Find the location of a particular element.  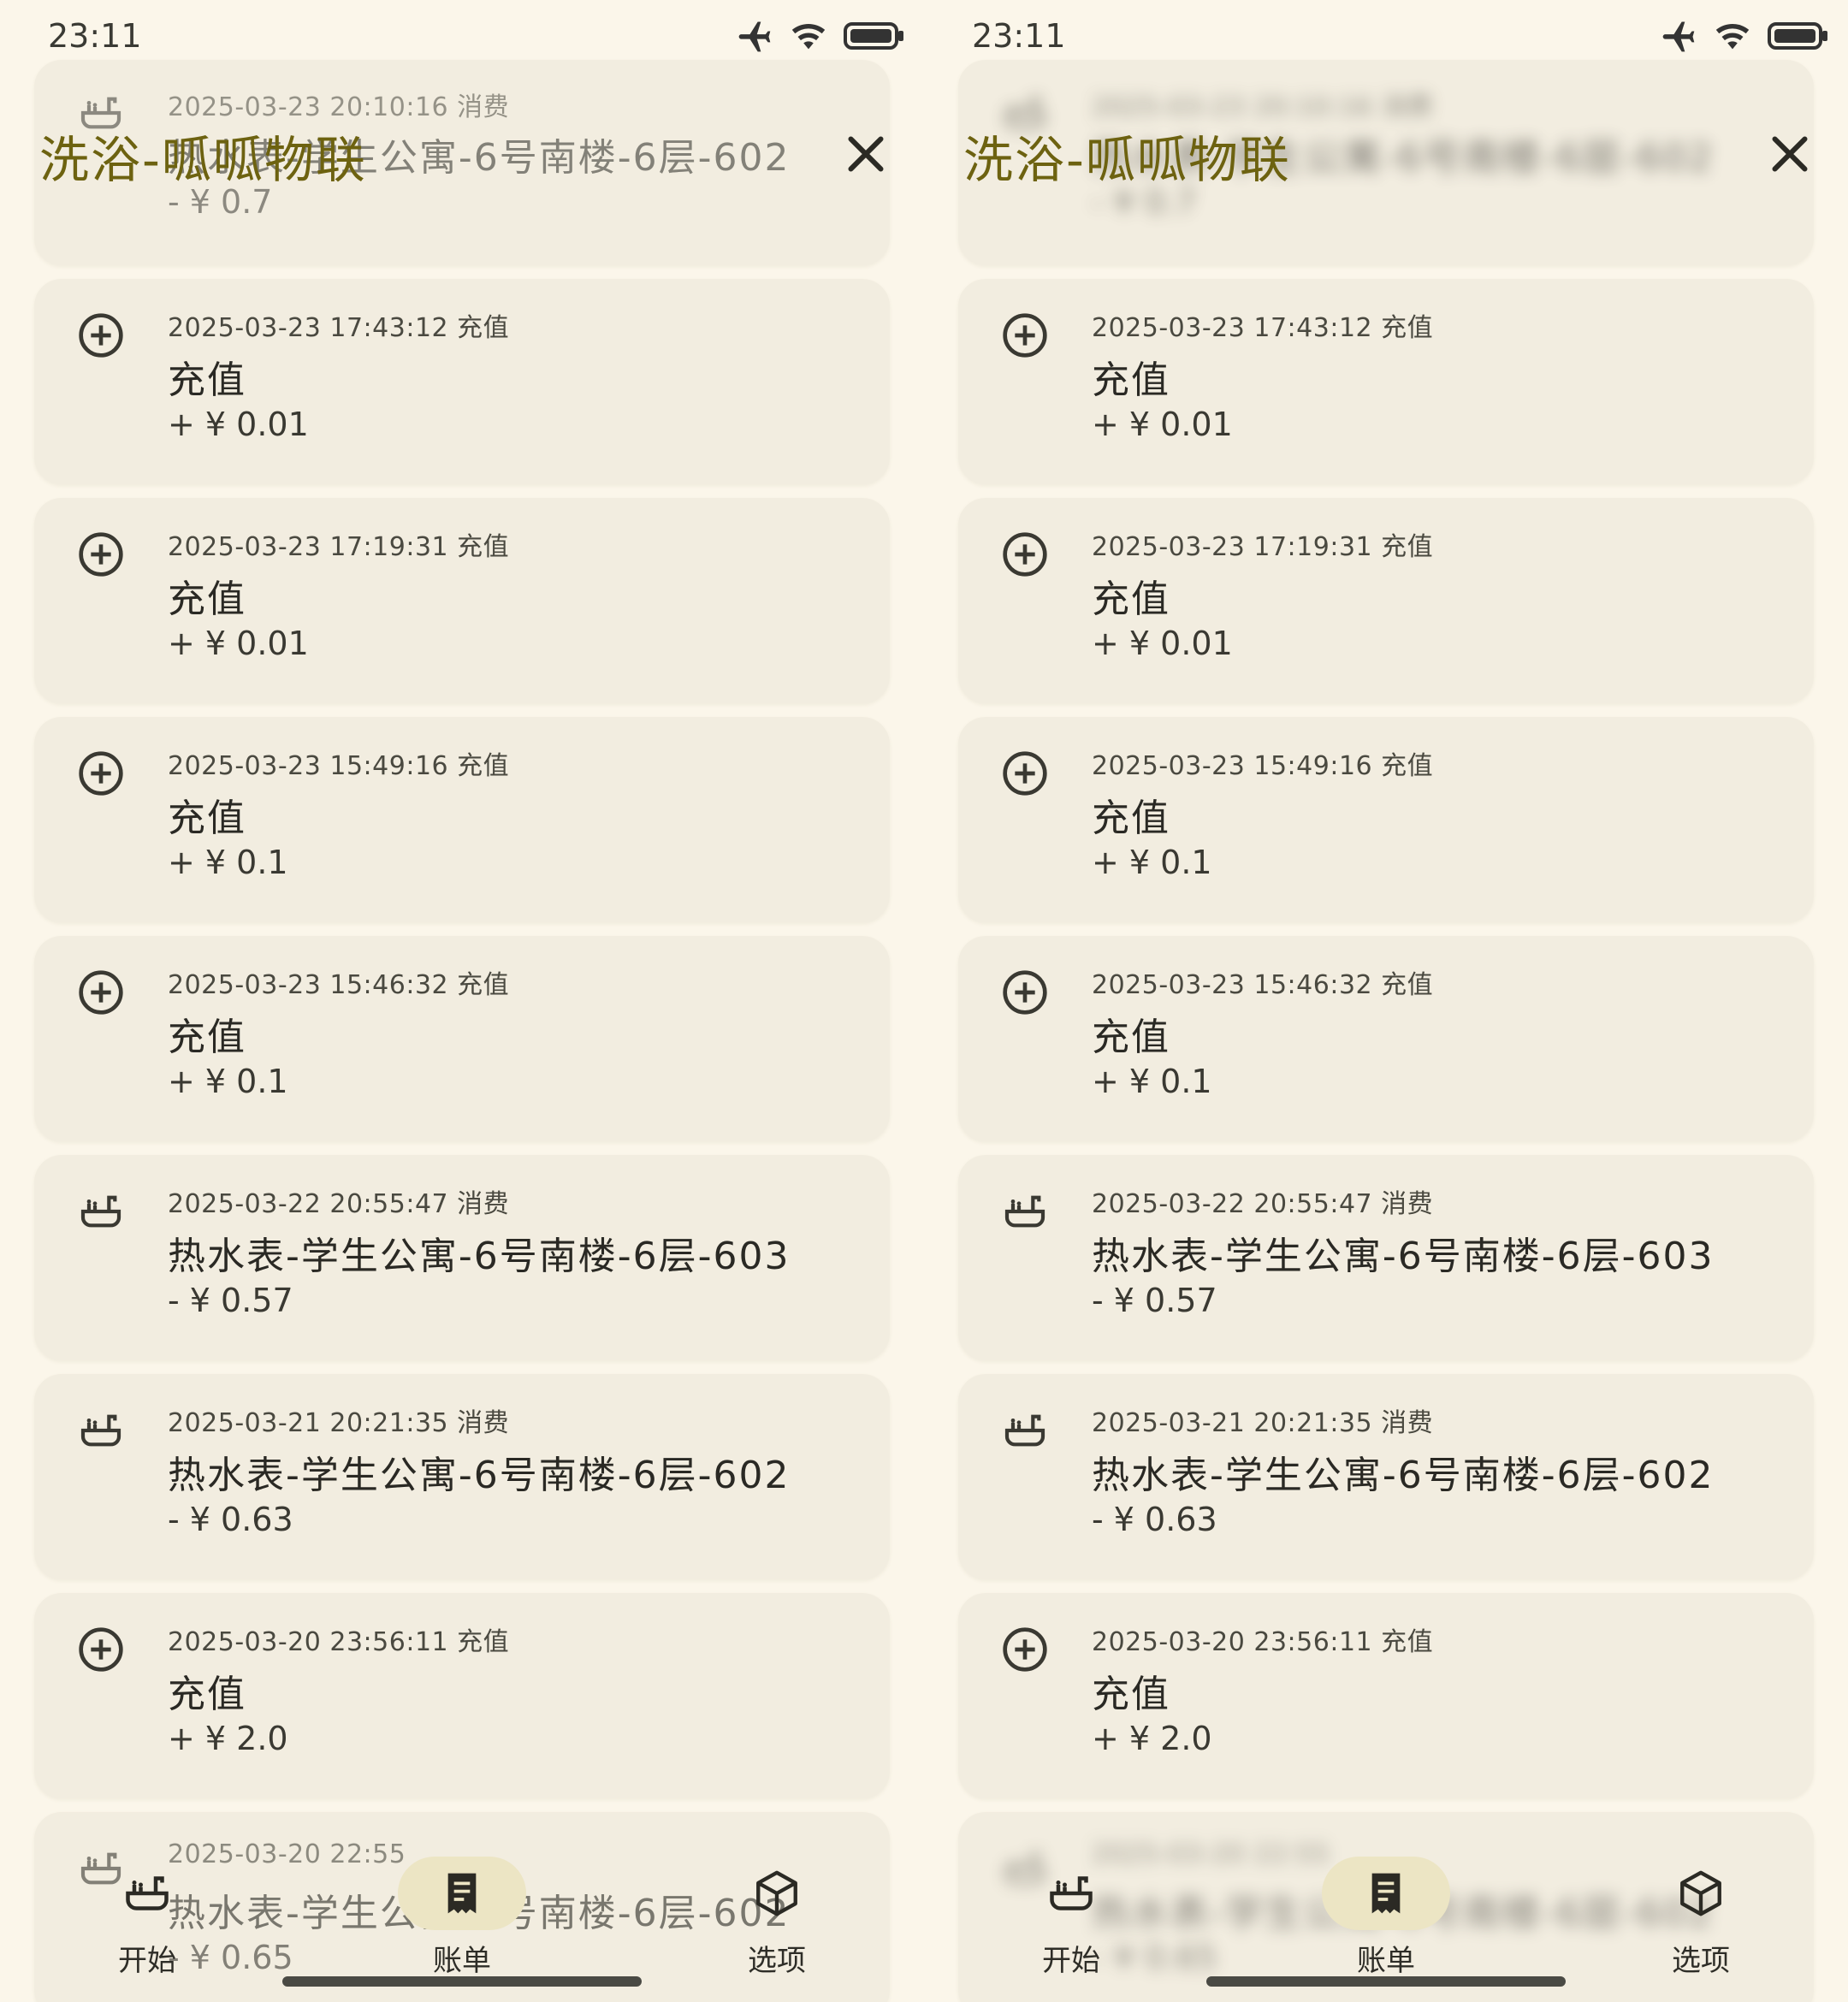

record-amount: + ¥ 2.0 is located at coordinates (228, 1738).